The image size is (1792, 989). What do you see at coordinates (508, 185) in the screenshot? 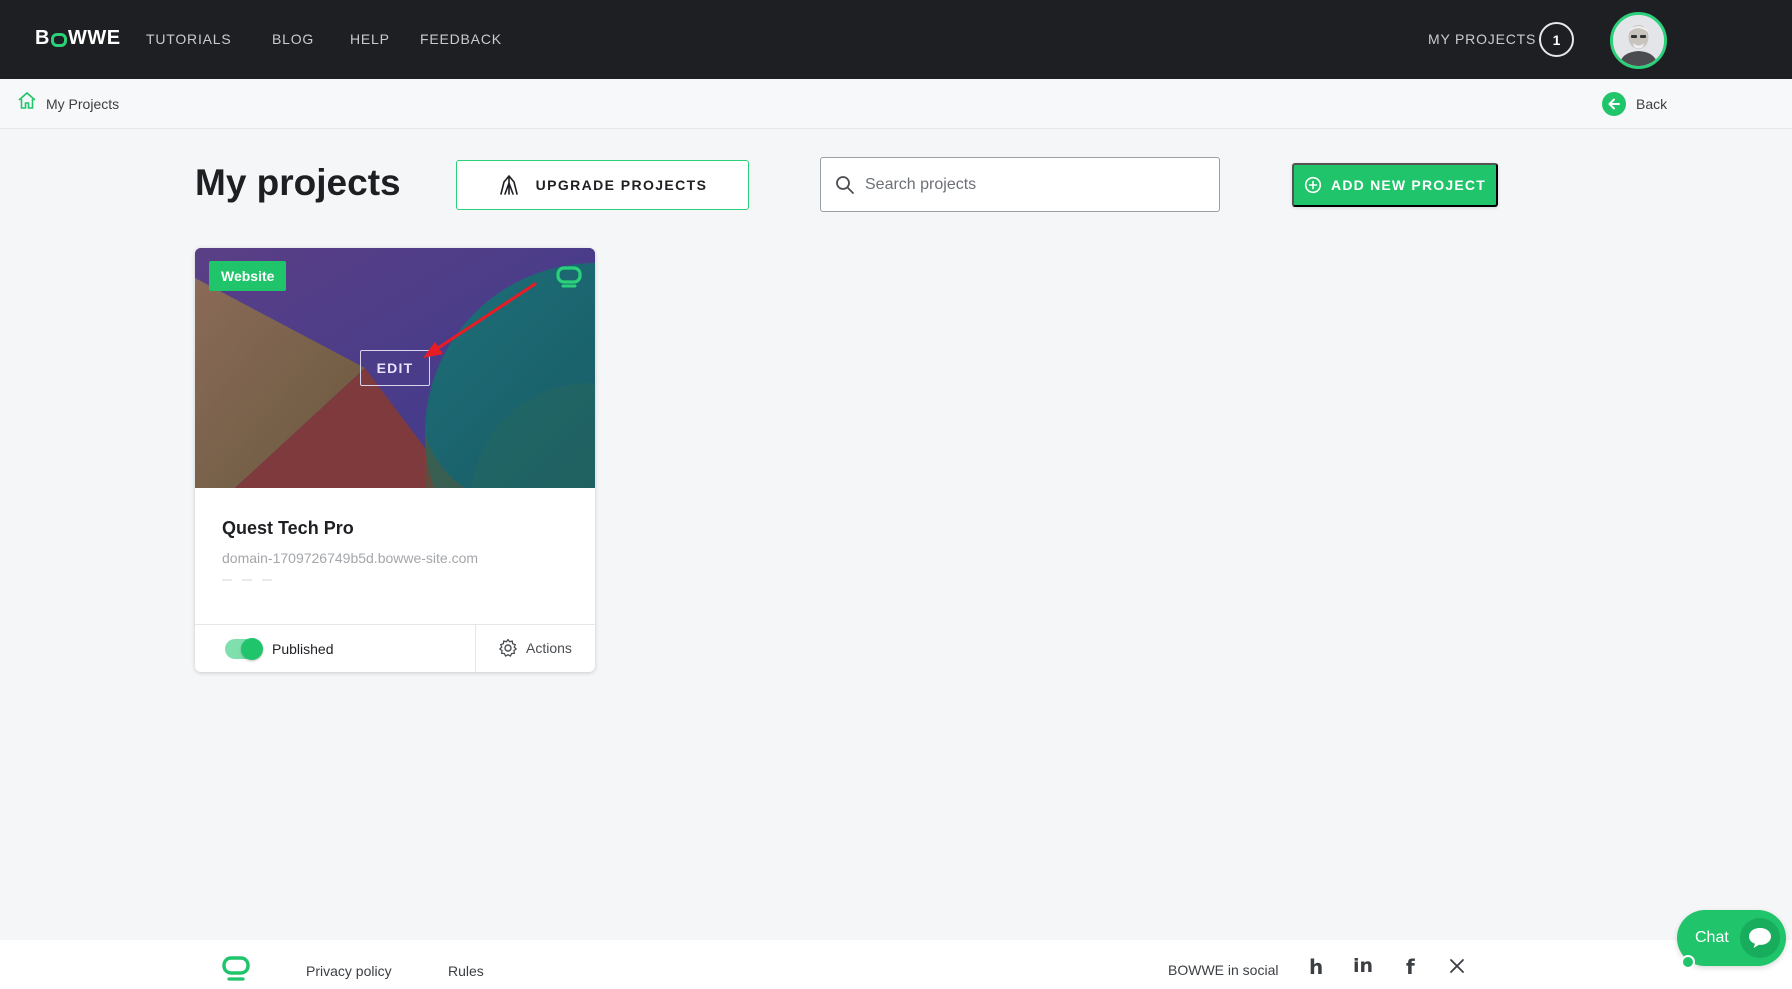
I see `upgrade-arrows-icon` at bounding box center [508, 185].